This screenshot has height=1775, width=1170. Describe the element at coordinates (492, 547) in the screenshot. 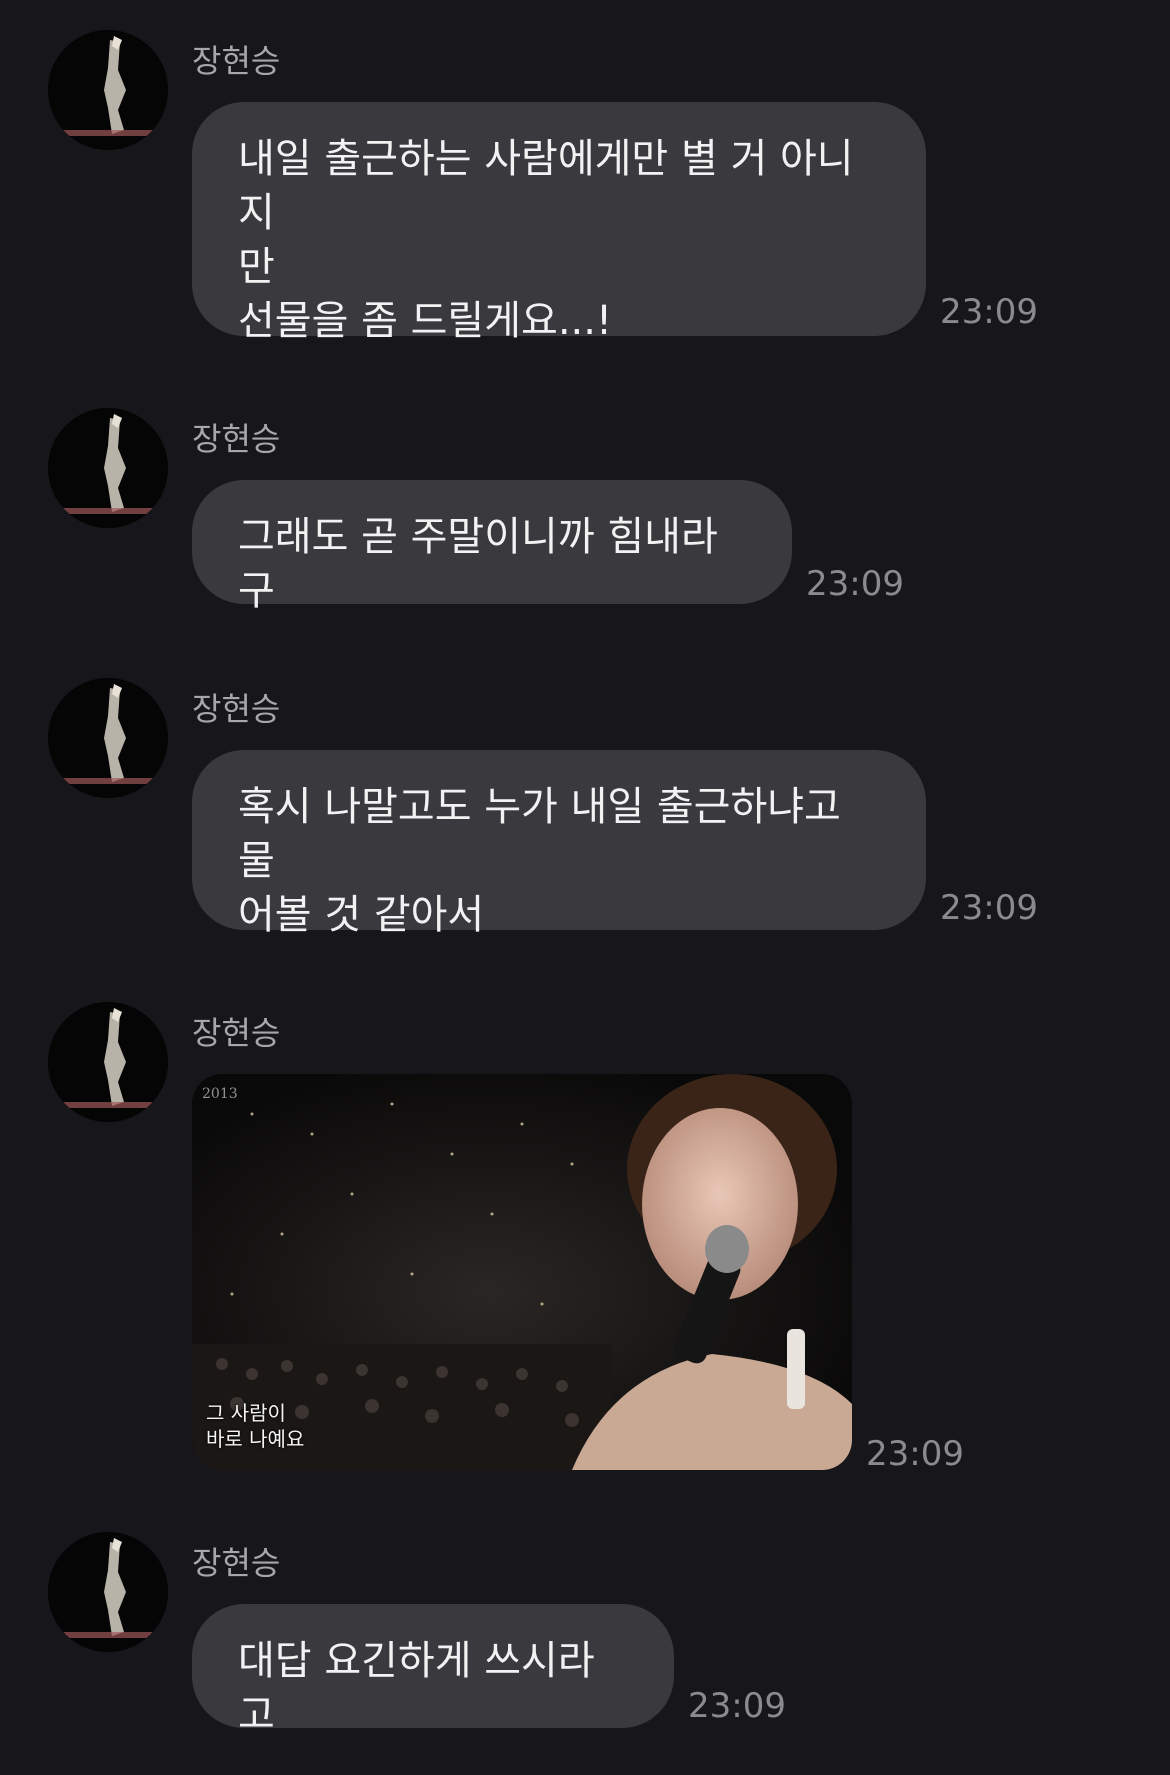

I see `message-bubble: 그래도 곧 주말이니까 힘내라구` at that location.